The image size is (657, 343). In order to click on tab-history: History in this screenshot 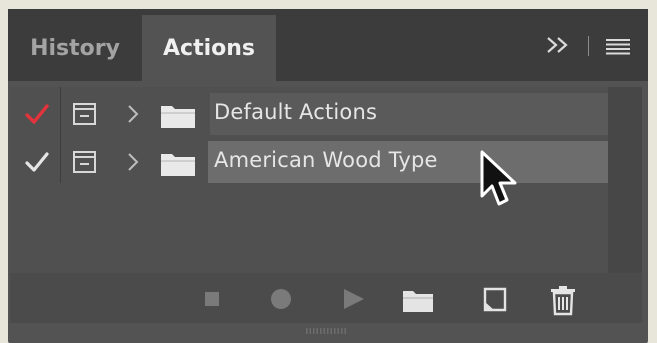, I will do `click(75, 48)`.